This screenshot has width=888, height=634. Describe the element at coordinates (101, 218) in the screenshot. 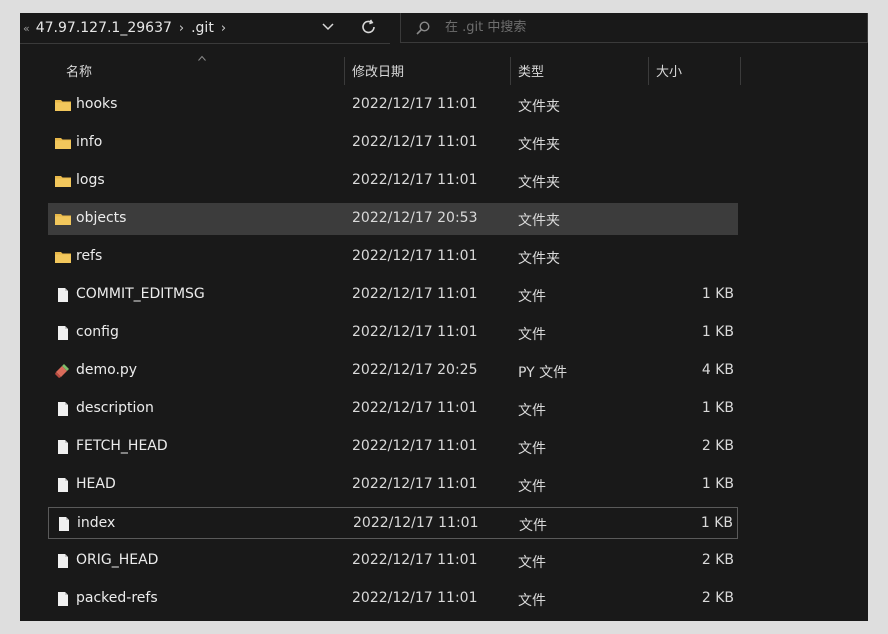

I see `file-name: objects` at that location.